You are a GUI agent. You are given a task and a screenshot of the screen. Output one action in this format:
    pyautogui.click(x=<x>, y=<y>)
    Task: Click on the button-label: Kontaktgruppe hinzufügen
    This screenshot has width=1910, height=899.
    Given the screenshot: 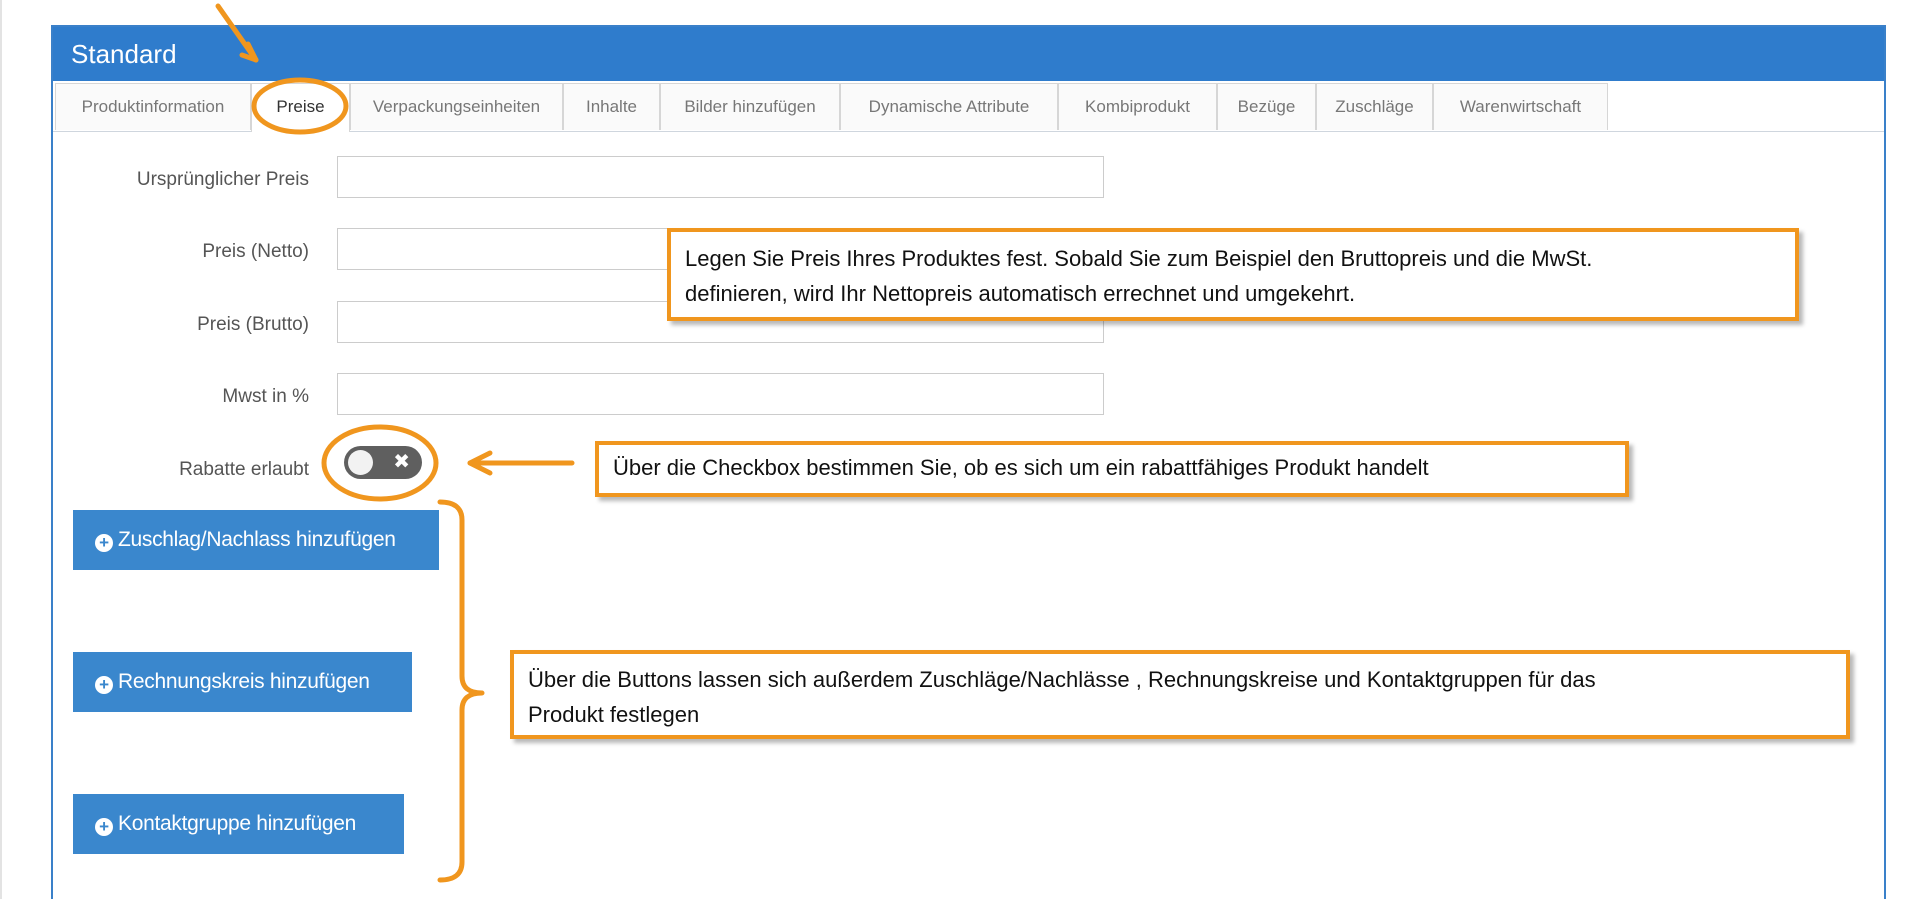 What is the action you would take?
    pyautogui.click(x=237, y=823)
    